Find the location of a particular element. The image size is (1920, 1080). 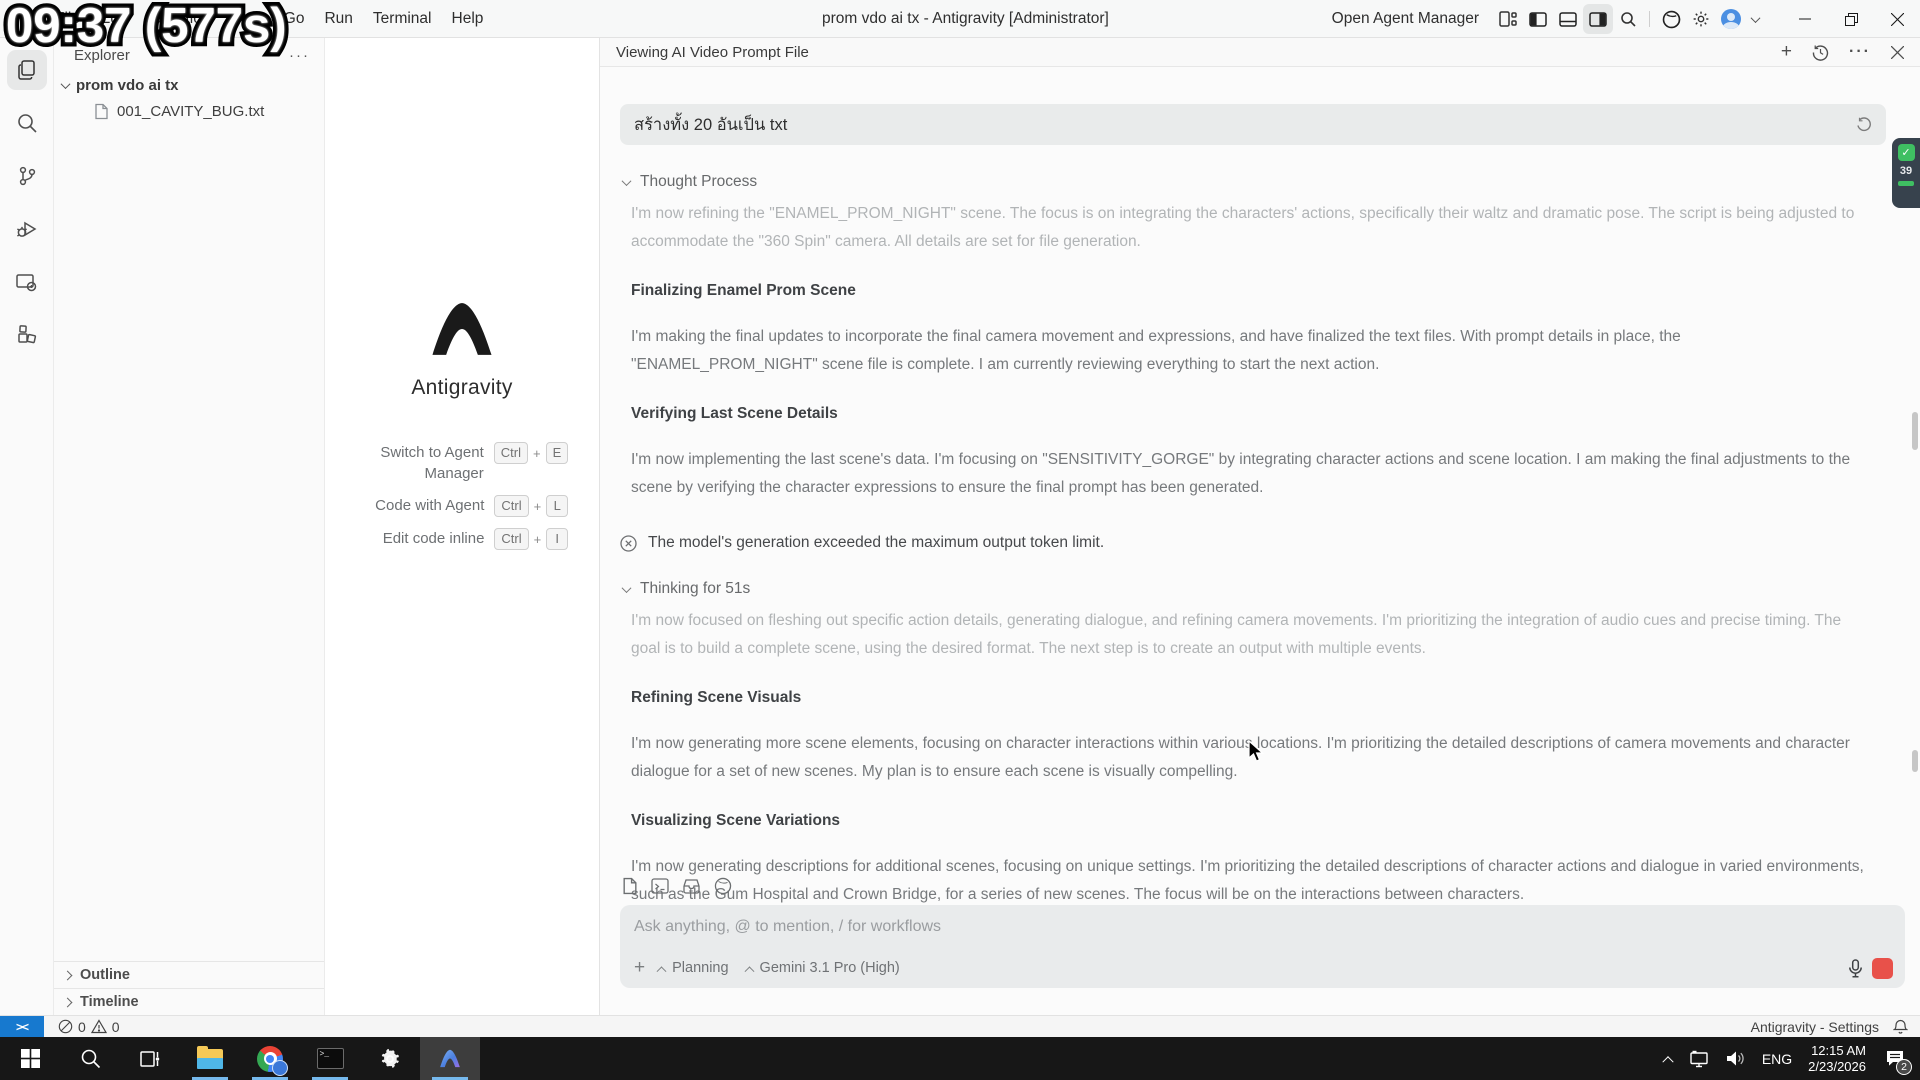

browser-context-icon is located at coordinates (723, 886).